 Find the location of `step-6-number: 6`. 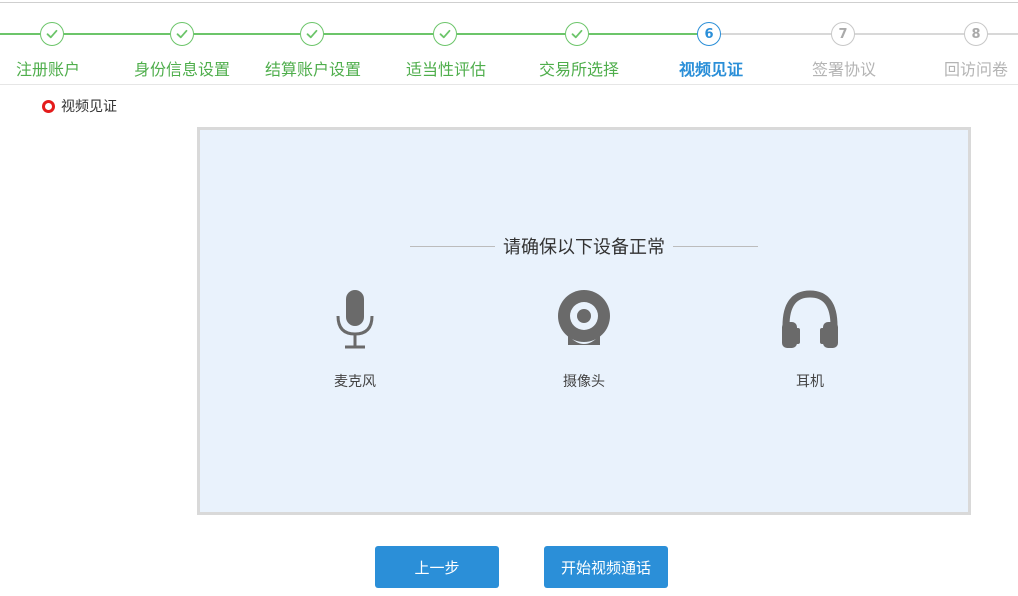

step-6-number: 6 is located at coordinates (709, 34).